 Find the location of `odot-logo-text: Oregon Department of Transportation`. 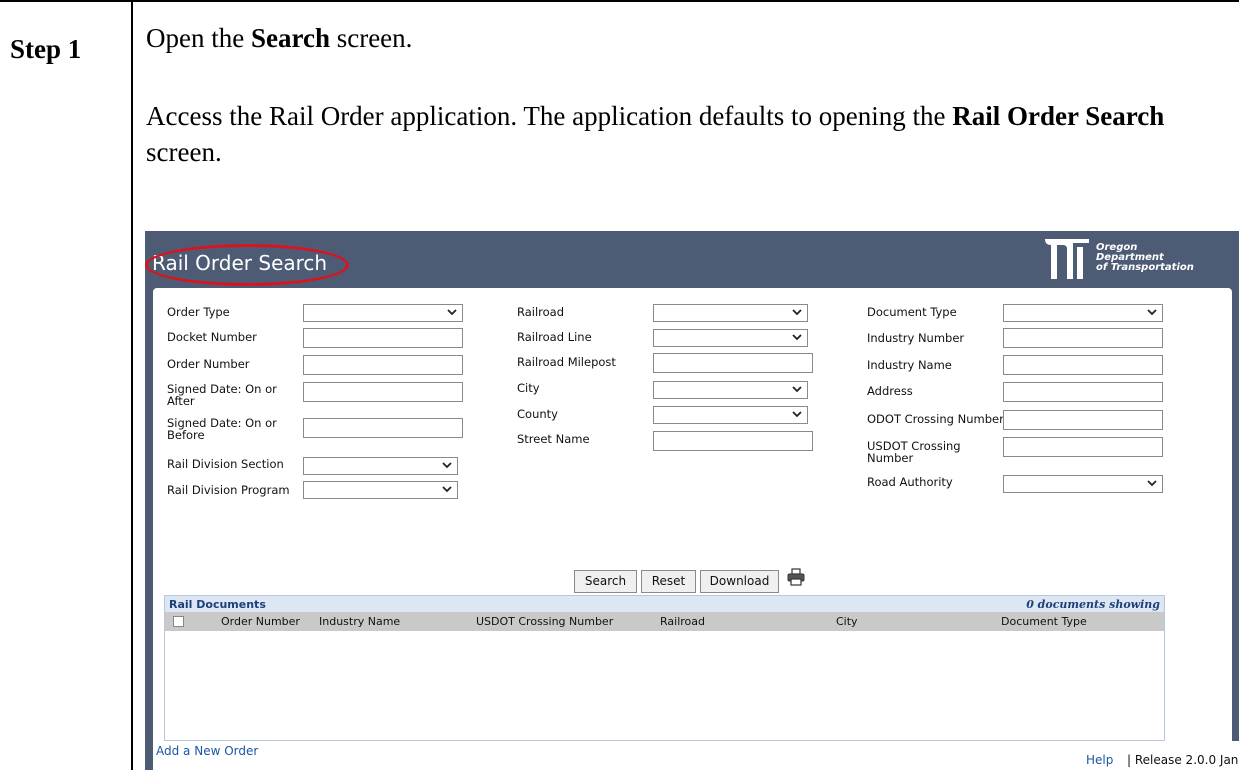

odot-logo-text: Oregon Department of Transportation is located at coordinates (1145, 258).